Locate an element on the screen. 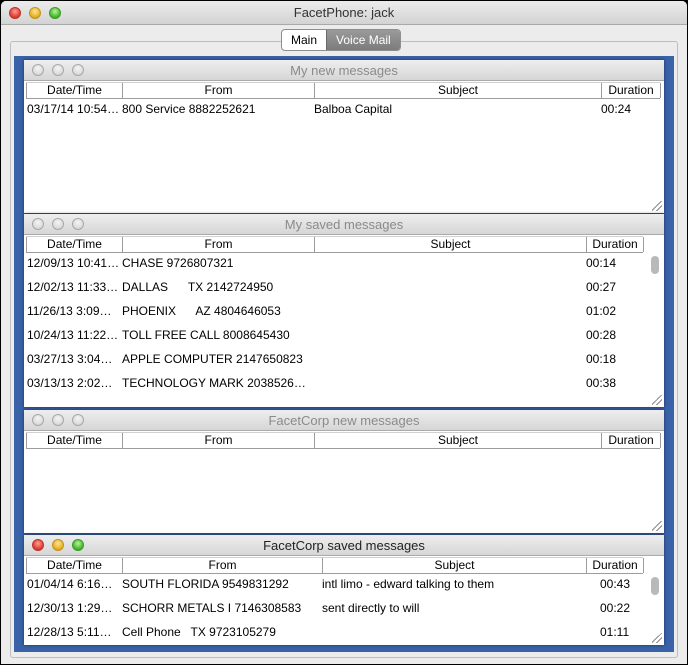  cell-subject: intl limo - edward talking to them is located at coordinates (408, 584).